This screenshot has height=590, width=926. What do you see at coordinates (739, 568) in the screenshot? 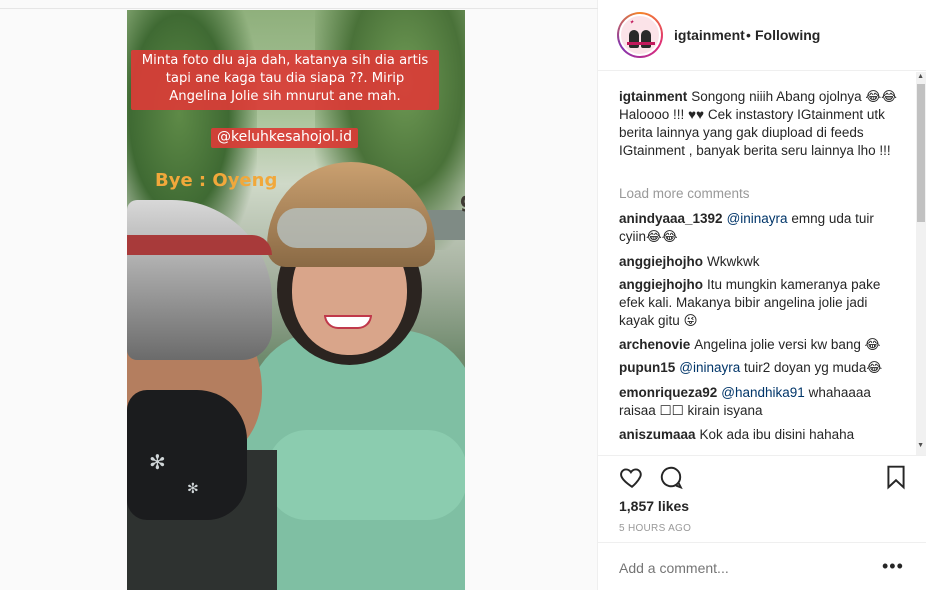
I see `comment-input` at bounding box center [739, 568].